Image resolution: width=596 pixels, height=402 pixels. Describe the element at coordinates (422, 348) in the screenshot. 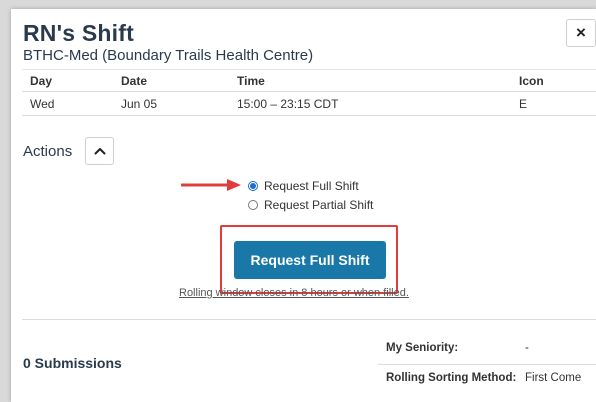

I see `seniority-label: My Seniority:` at that location.